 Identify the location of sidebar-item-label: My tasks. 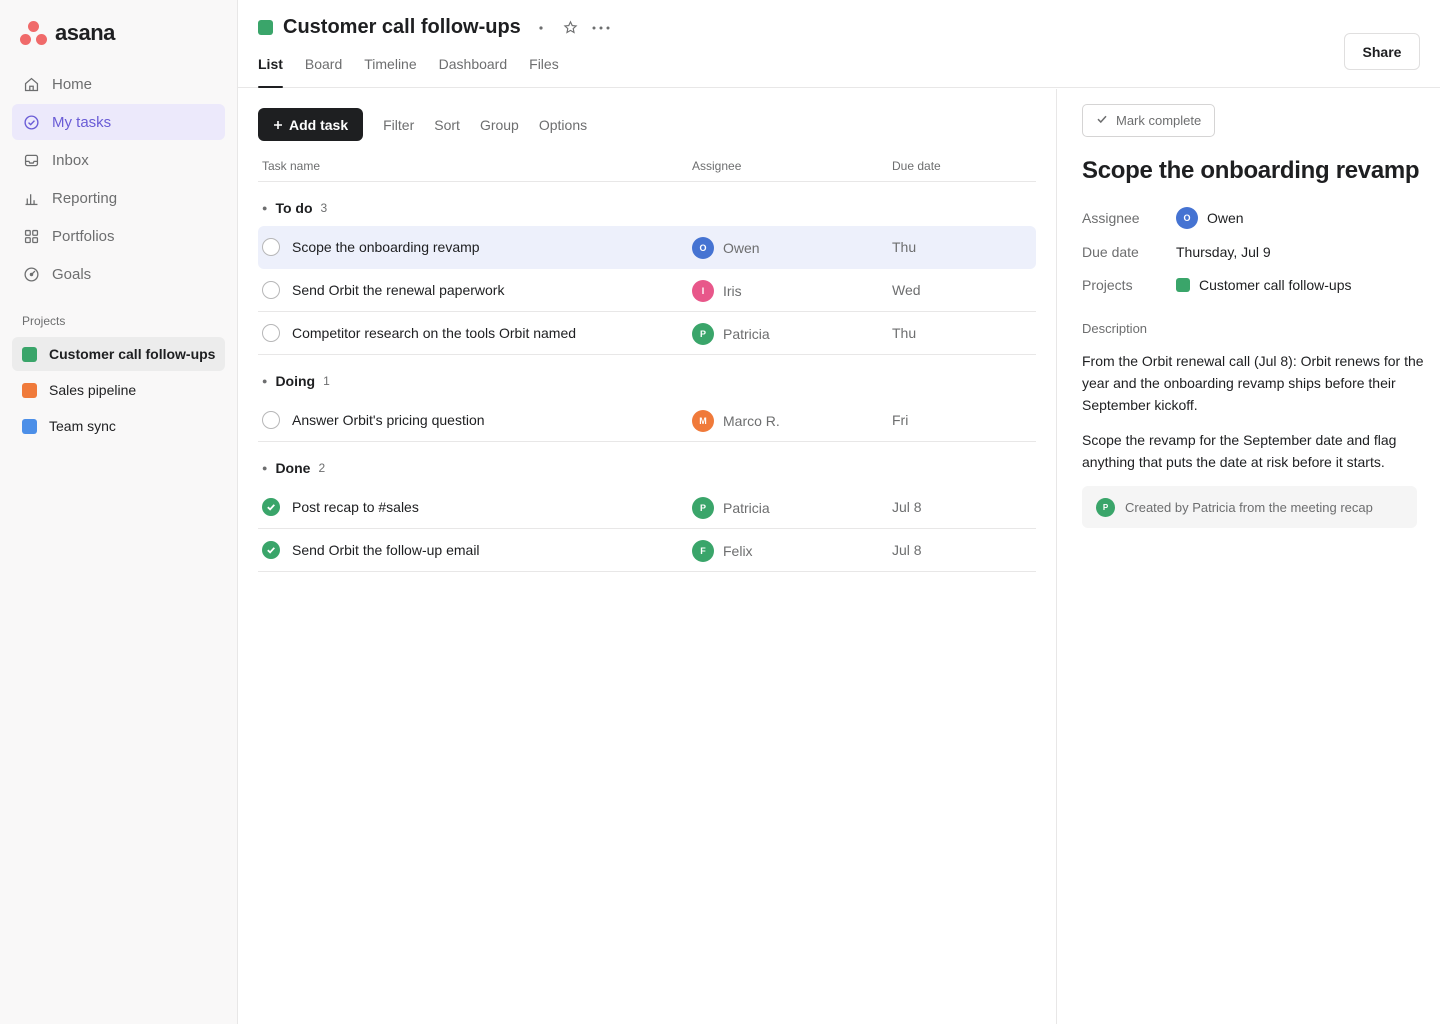
(82, 122).